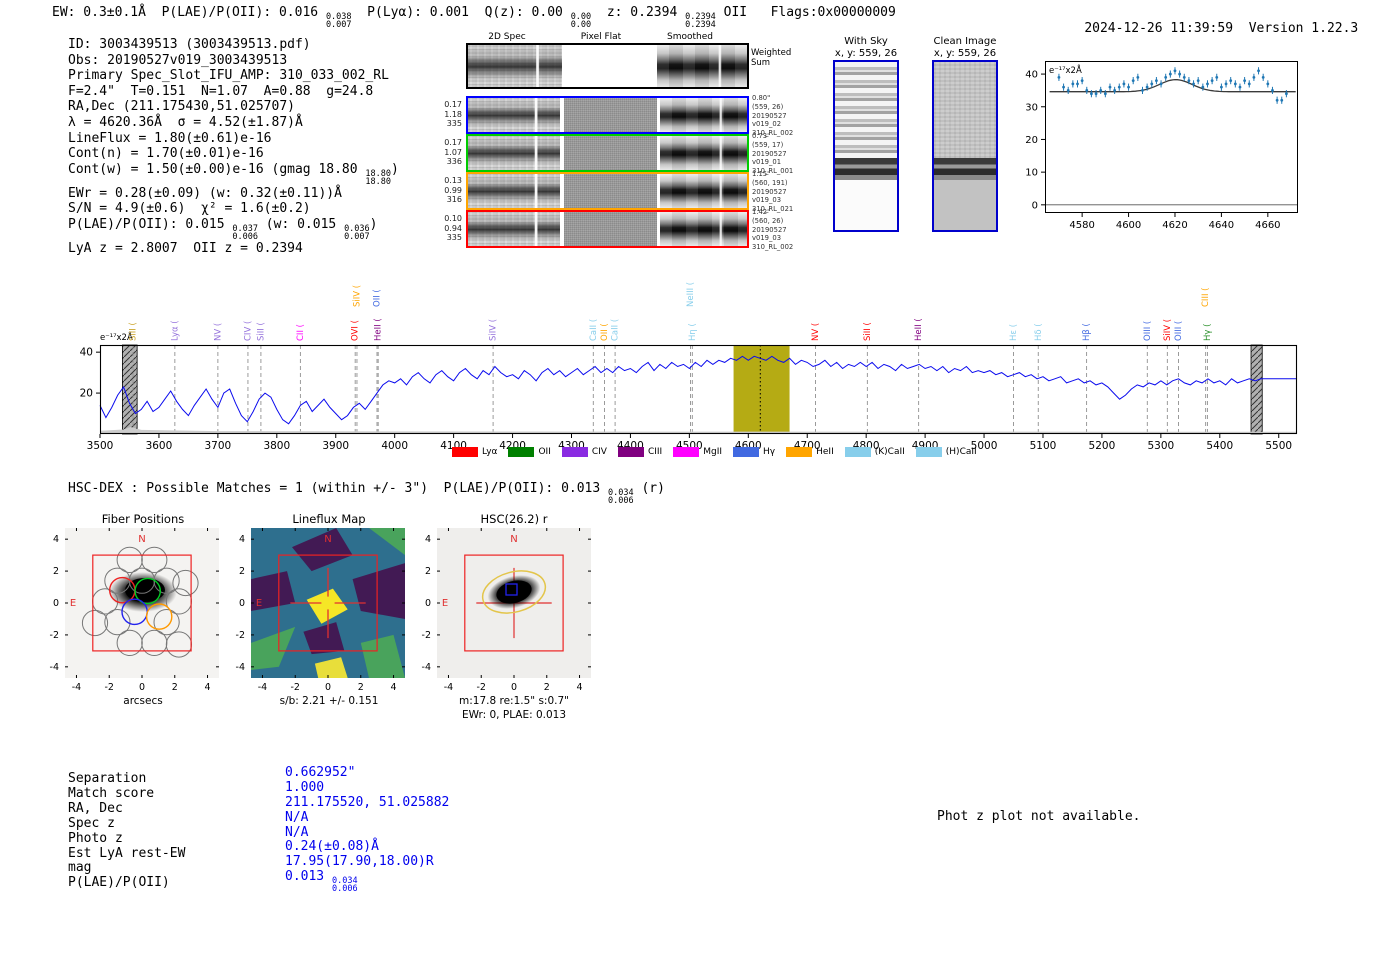 Image resolution: width=1400 pixels, height=953 pixels. What do you see at coordinates (453, 114) in the screenshot?
I see `fiber-weight-value: 1.18` at bounding box center [453, 114].